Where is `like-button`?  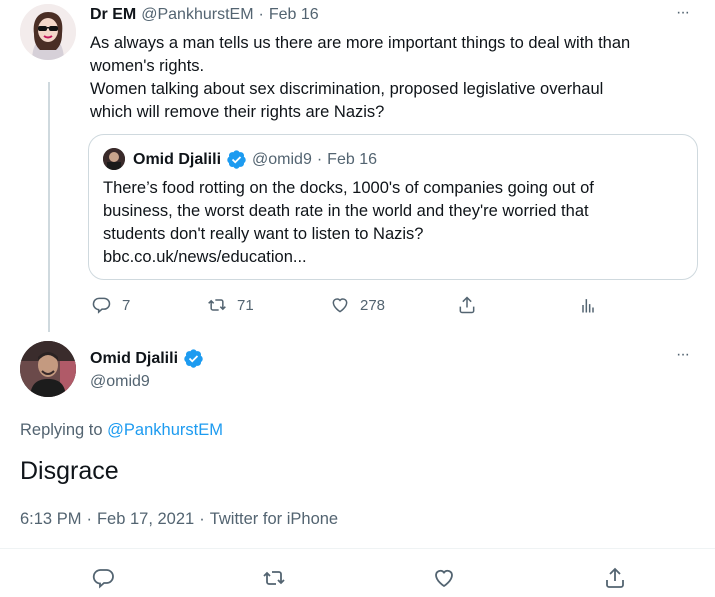 like-button is located at coordinates (444, 578).